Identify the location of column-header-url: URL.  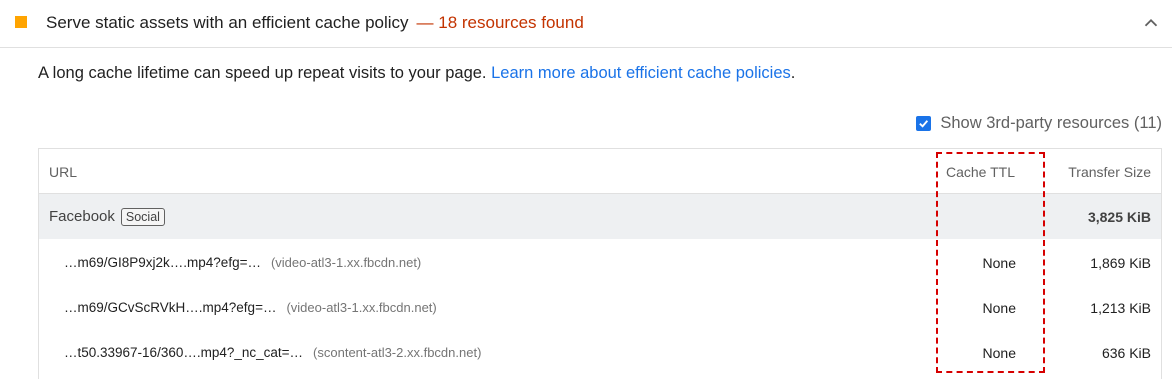
(63, 171).